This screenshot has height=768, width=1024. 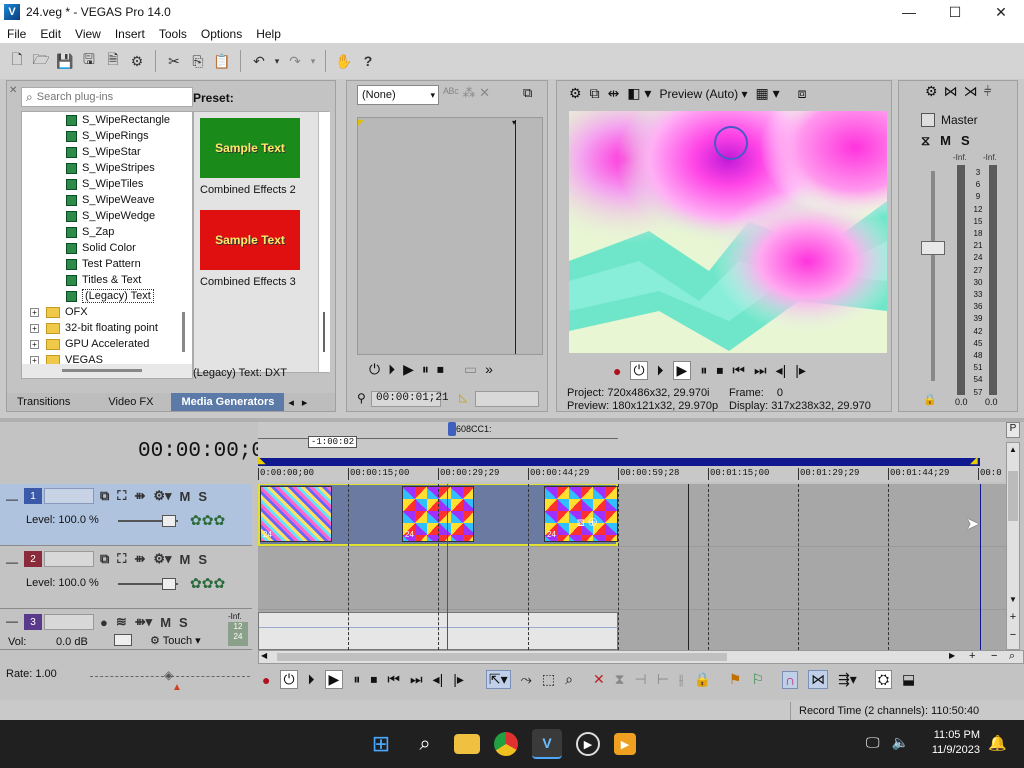 I want to click on mixer-gear-icon: ⚙, so click(x=931, y=91).